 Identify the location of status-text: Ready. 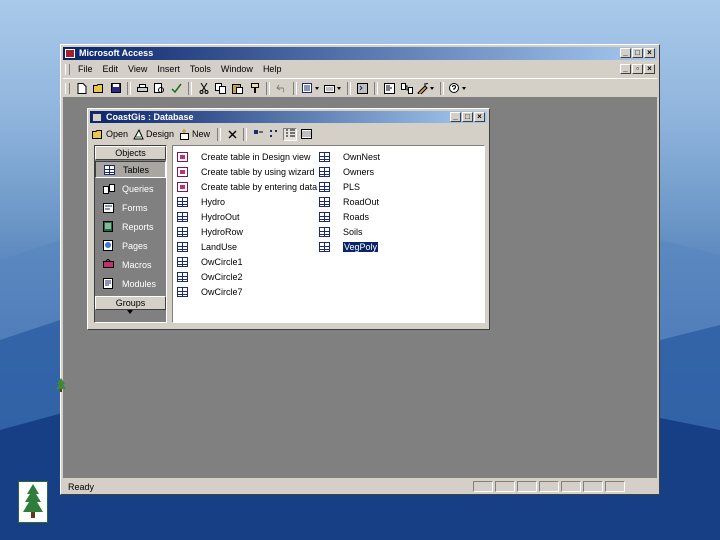
(81, 486).